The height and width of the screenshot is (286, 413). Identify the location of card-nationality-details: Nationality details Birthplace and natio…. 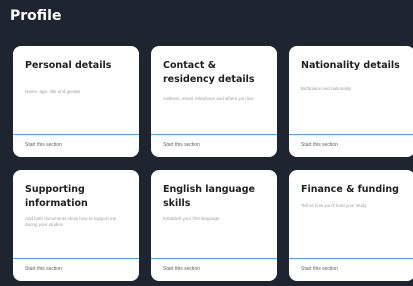
(351, 101).